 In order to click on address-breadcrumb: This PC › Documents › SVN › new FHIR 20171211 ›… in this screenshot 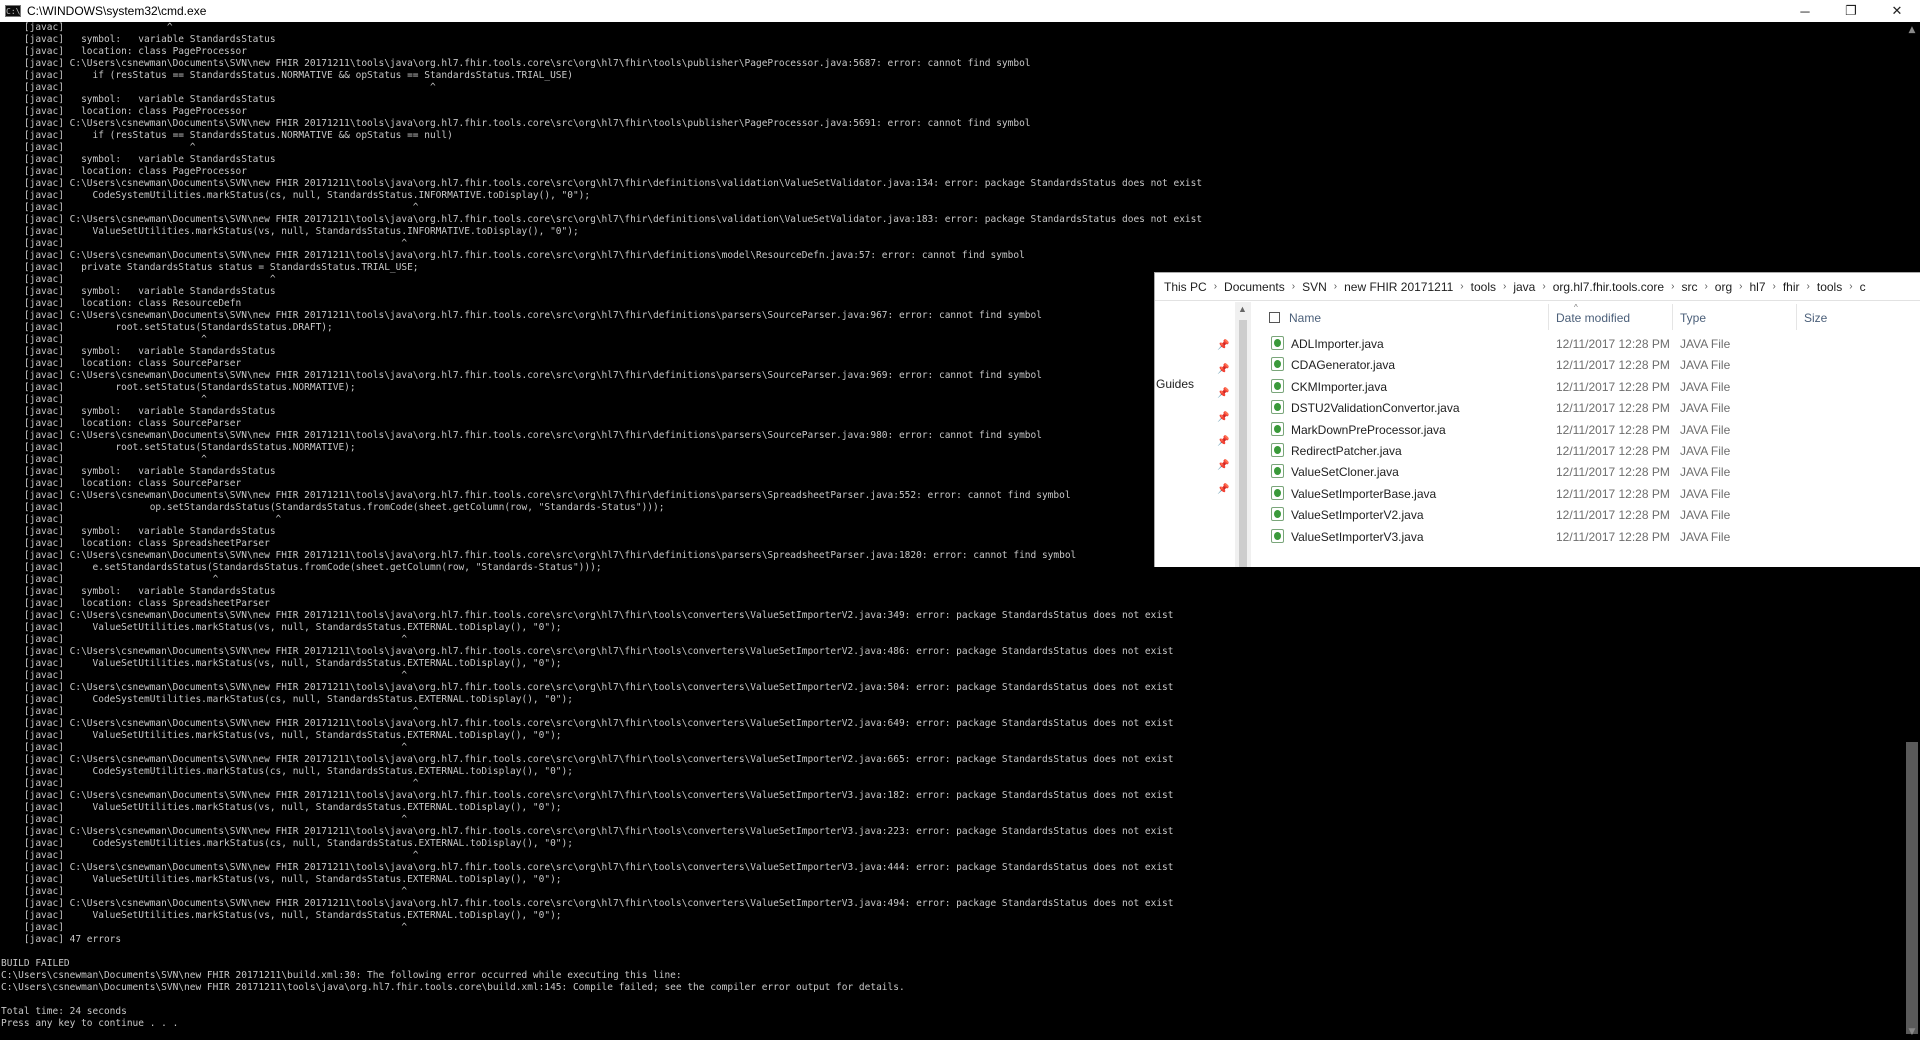, I will do `click(1537, 287)`.